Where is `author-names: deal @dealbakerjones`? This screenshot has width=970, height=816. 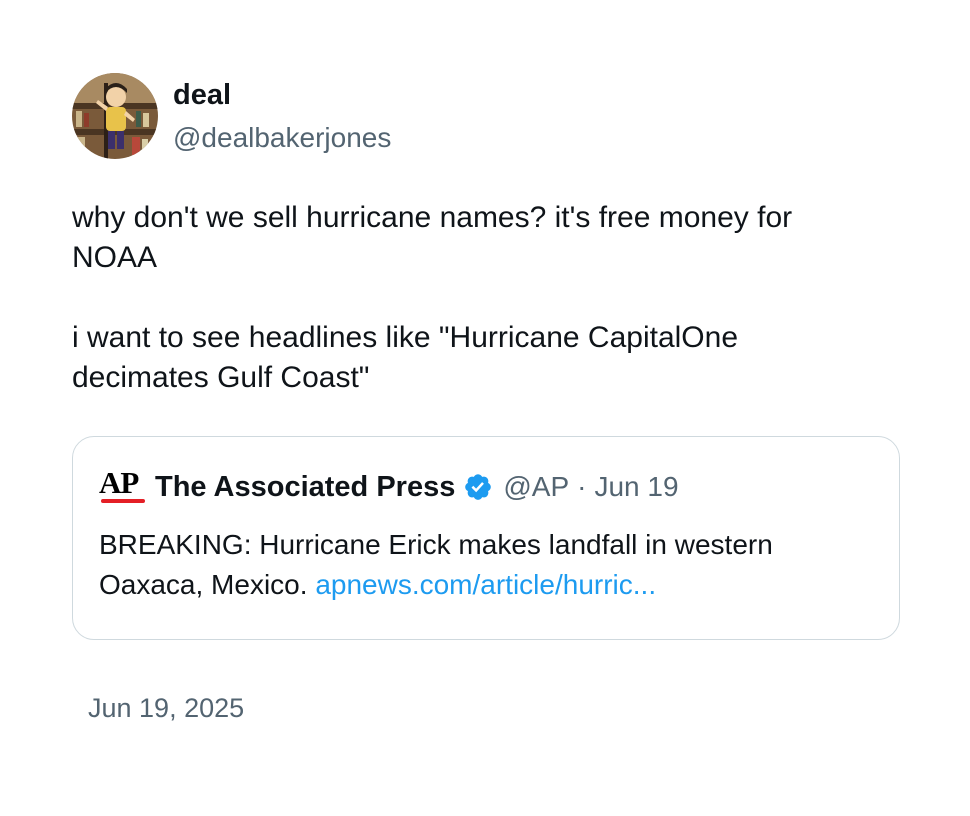 author-names: deal @dealbakerjones is located at coordinates (282, 116).